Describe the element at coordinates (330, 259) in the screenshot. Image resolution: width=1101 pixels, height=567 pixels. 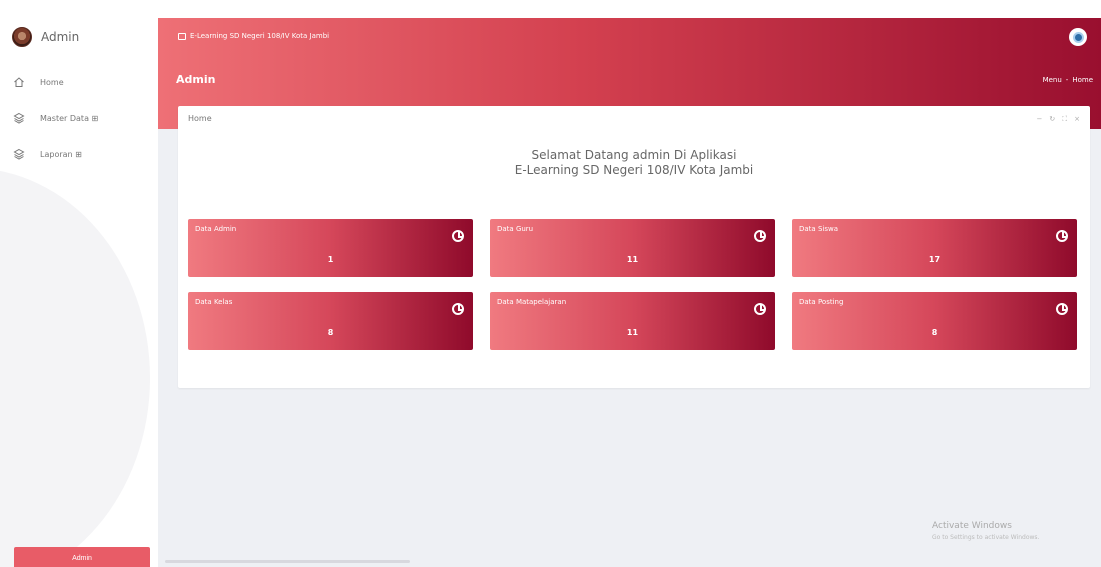
I see `tile-value: 1` at that location.